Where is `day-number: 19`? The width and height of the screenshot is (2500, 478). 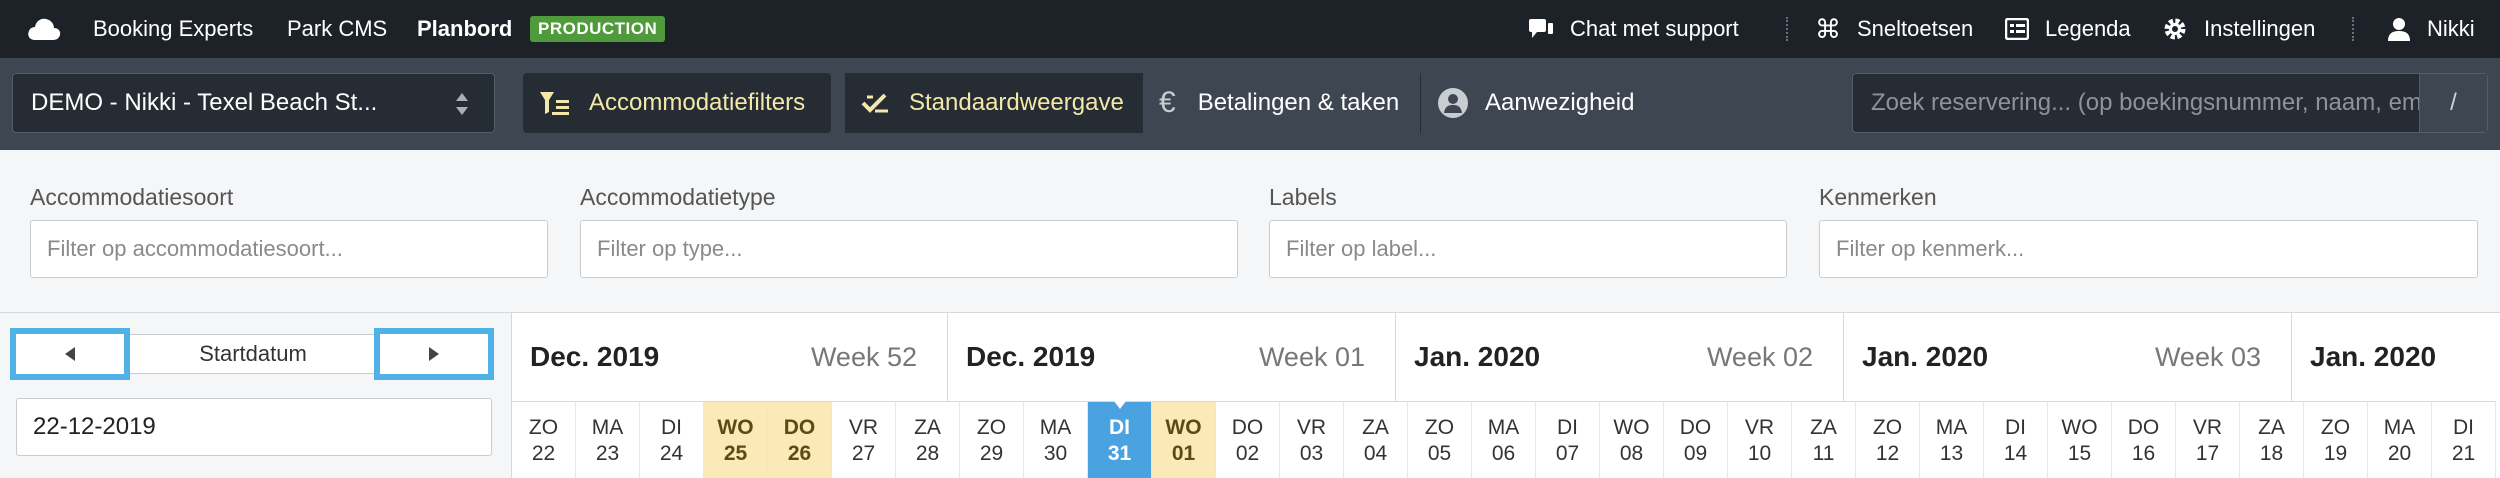
day-number: 19 is located at coordinates (2335, 453).